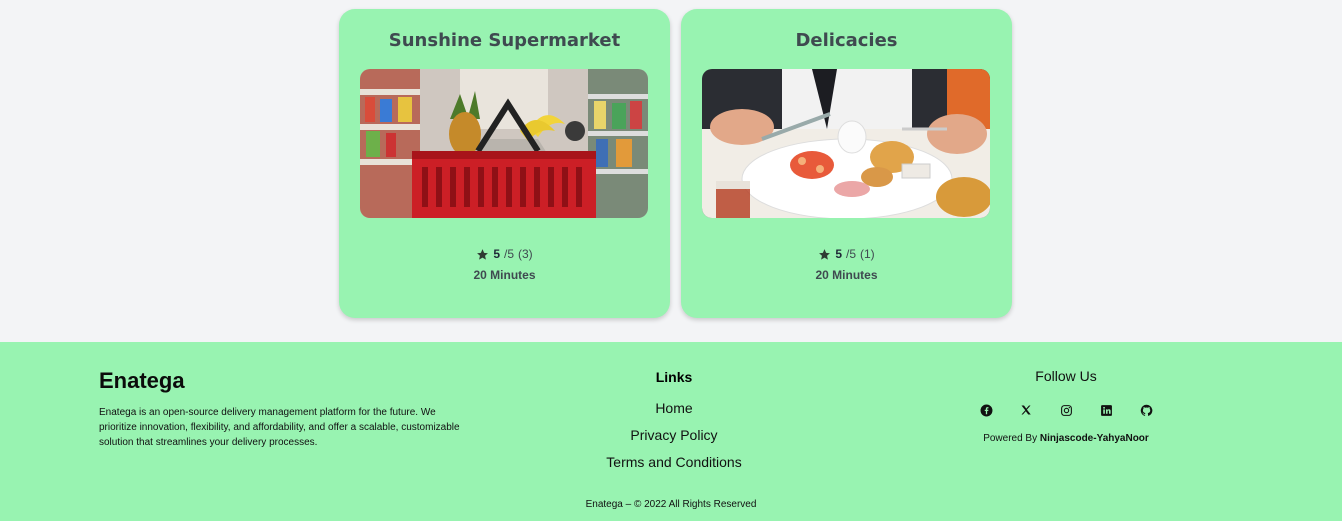 The height and width of the screenshot is (521, 1342). Describe the element at coordinates (846, 40) in the screenshot. I see `restaurant-name: Delicacies` at that location.